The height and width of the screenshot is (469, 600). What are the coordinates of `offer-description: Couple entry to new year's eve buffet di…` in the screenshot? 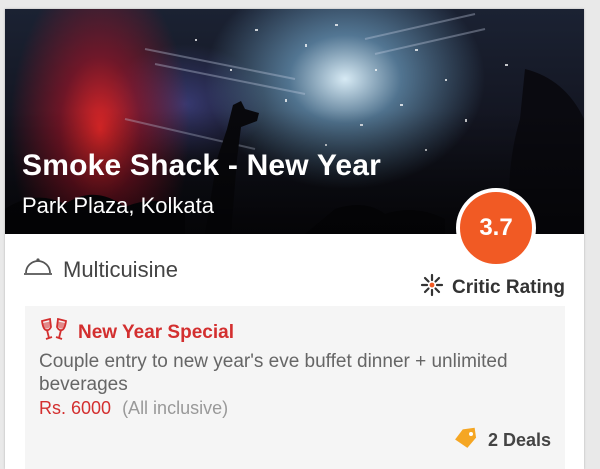 It's located at (273, 373).